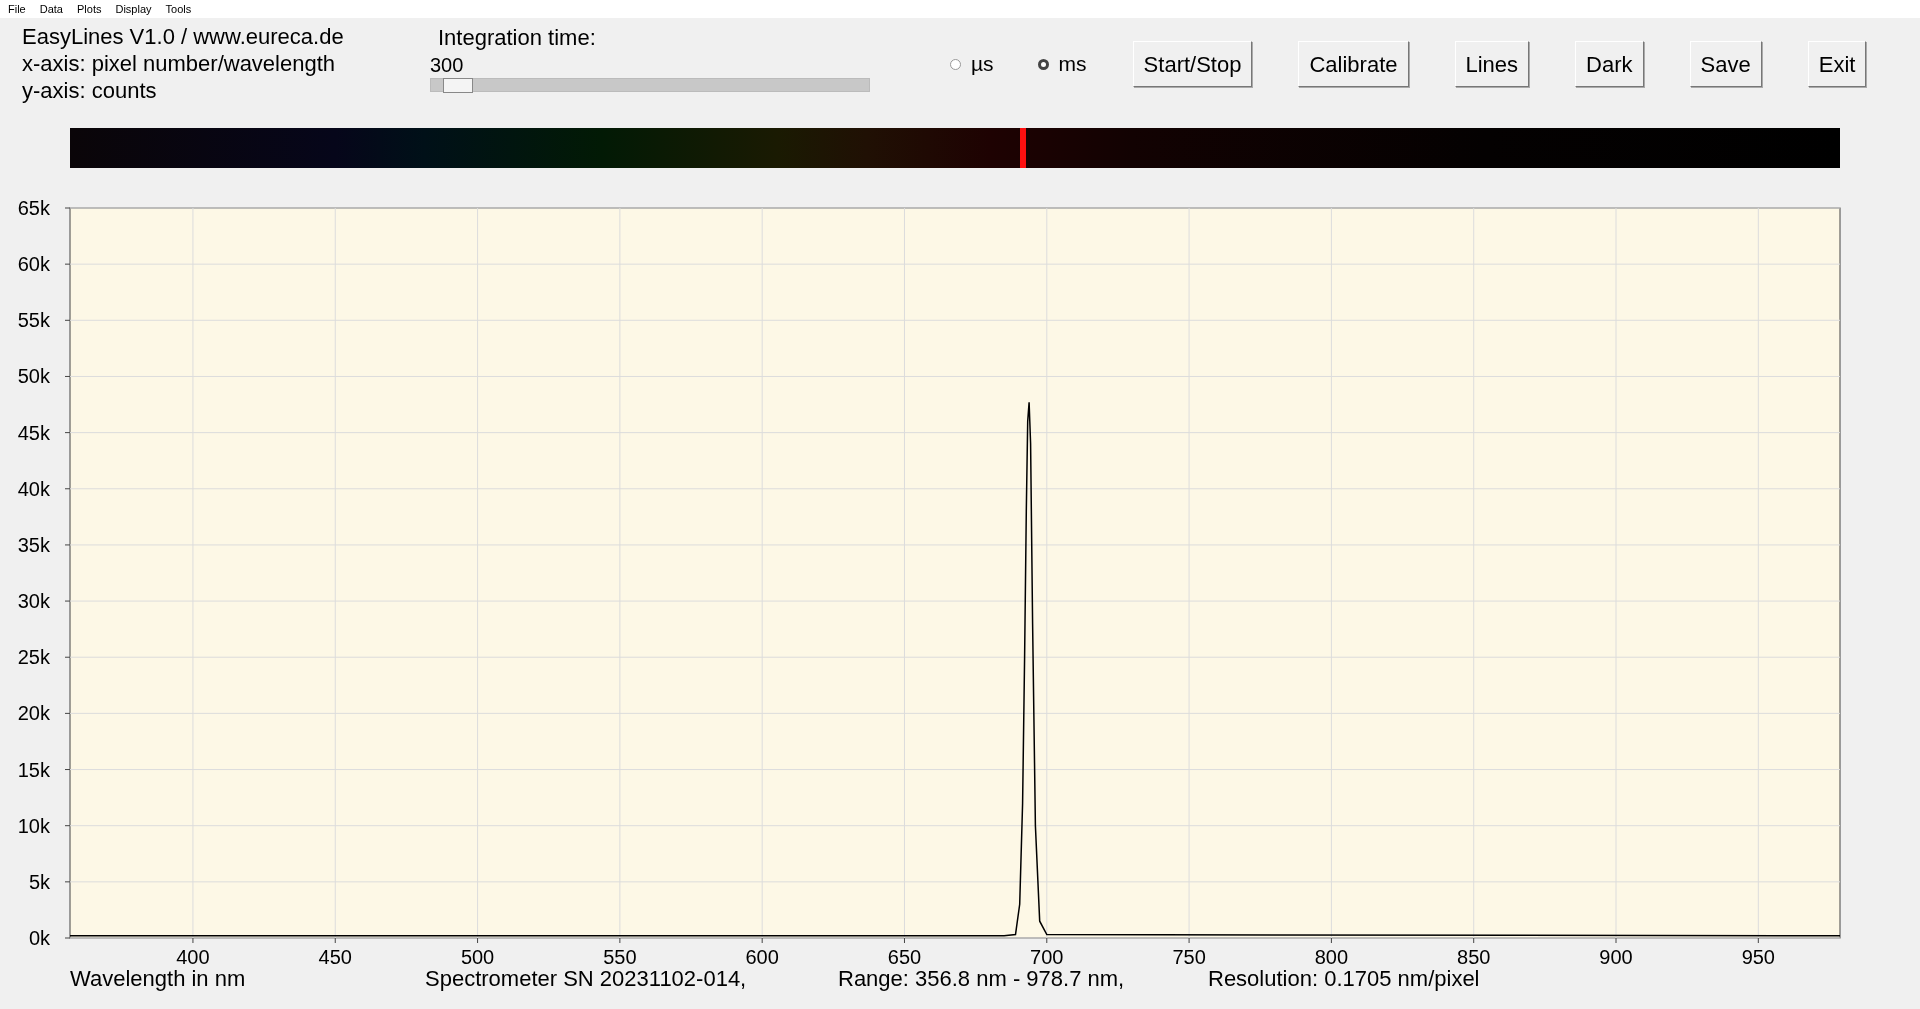  Describe the element at coordinates (33, 264) in the screenshot. I see `y-tick-label: 60k` at that location.